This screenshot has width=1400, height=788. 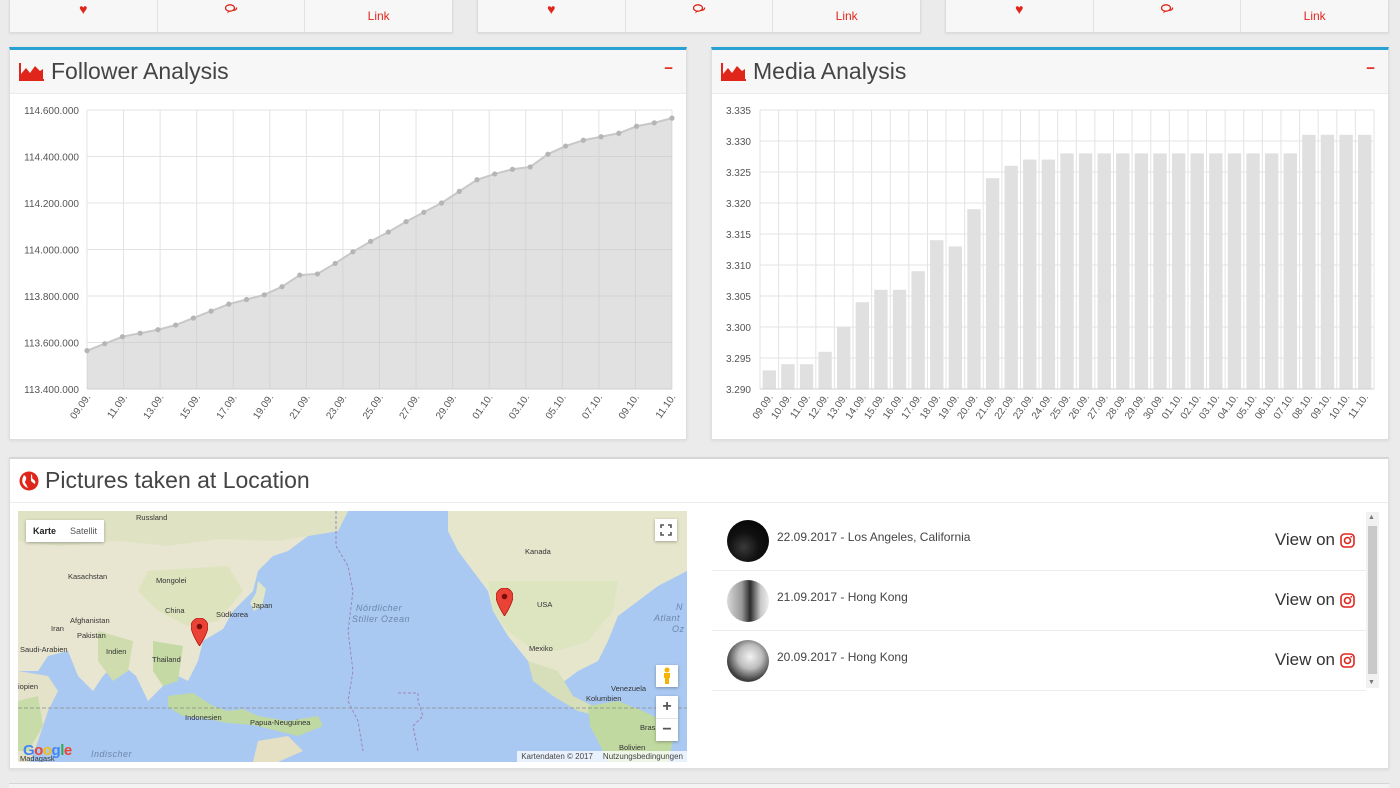 What do you see at coordinates (80, 406) in the screenshot?
I see `x-tick-label: 09.09.` at bounding box center [80, 406].